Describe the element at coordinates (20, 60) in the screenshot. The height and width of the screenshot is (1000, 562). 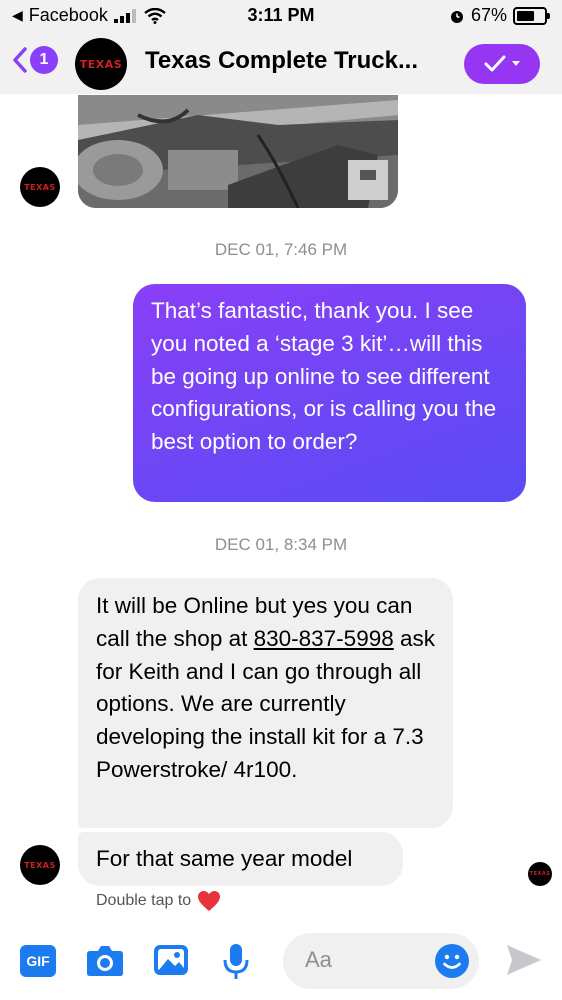
I see `chevron-left-icon` at that location.